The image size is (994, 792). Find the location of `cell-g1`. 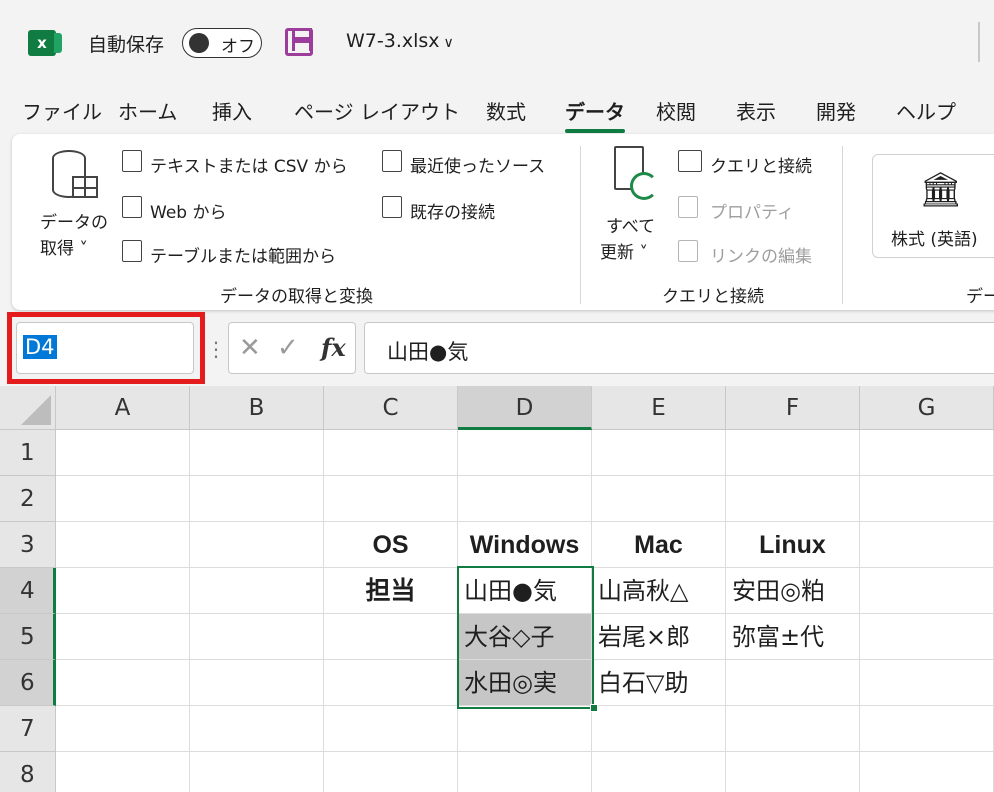

cell-g1 is located at coordinates (927, 453).